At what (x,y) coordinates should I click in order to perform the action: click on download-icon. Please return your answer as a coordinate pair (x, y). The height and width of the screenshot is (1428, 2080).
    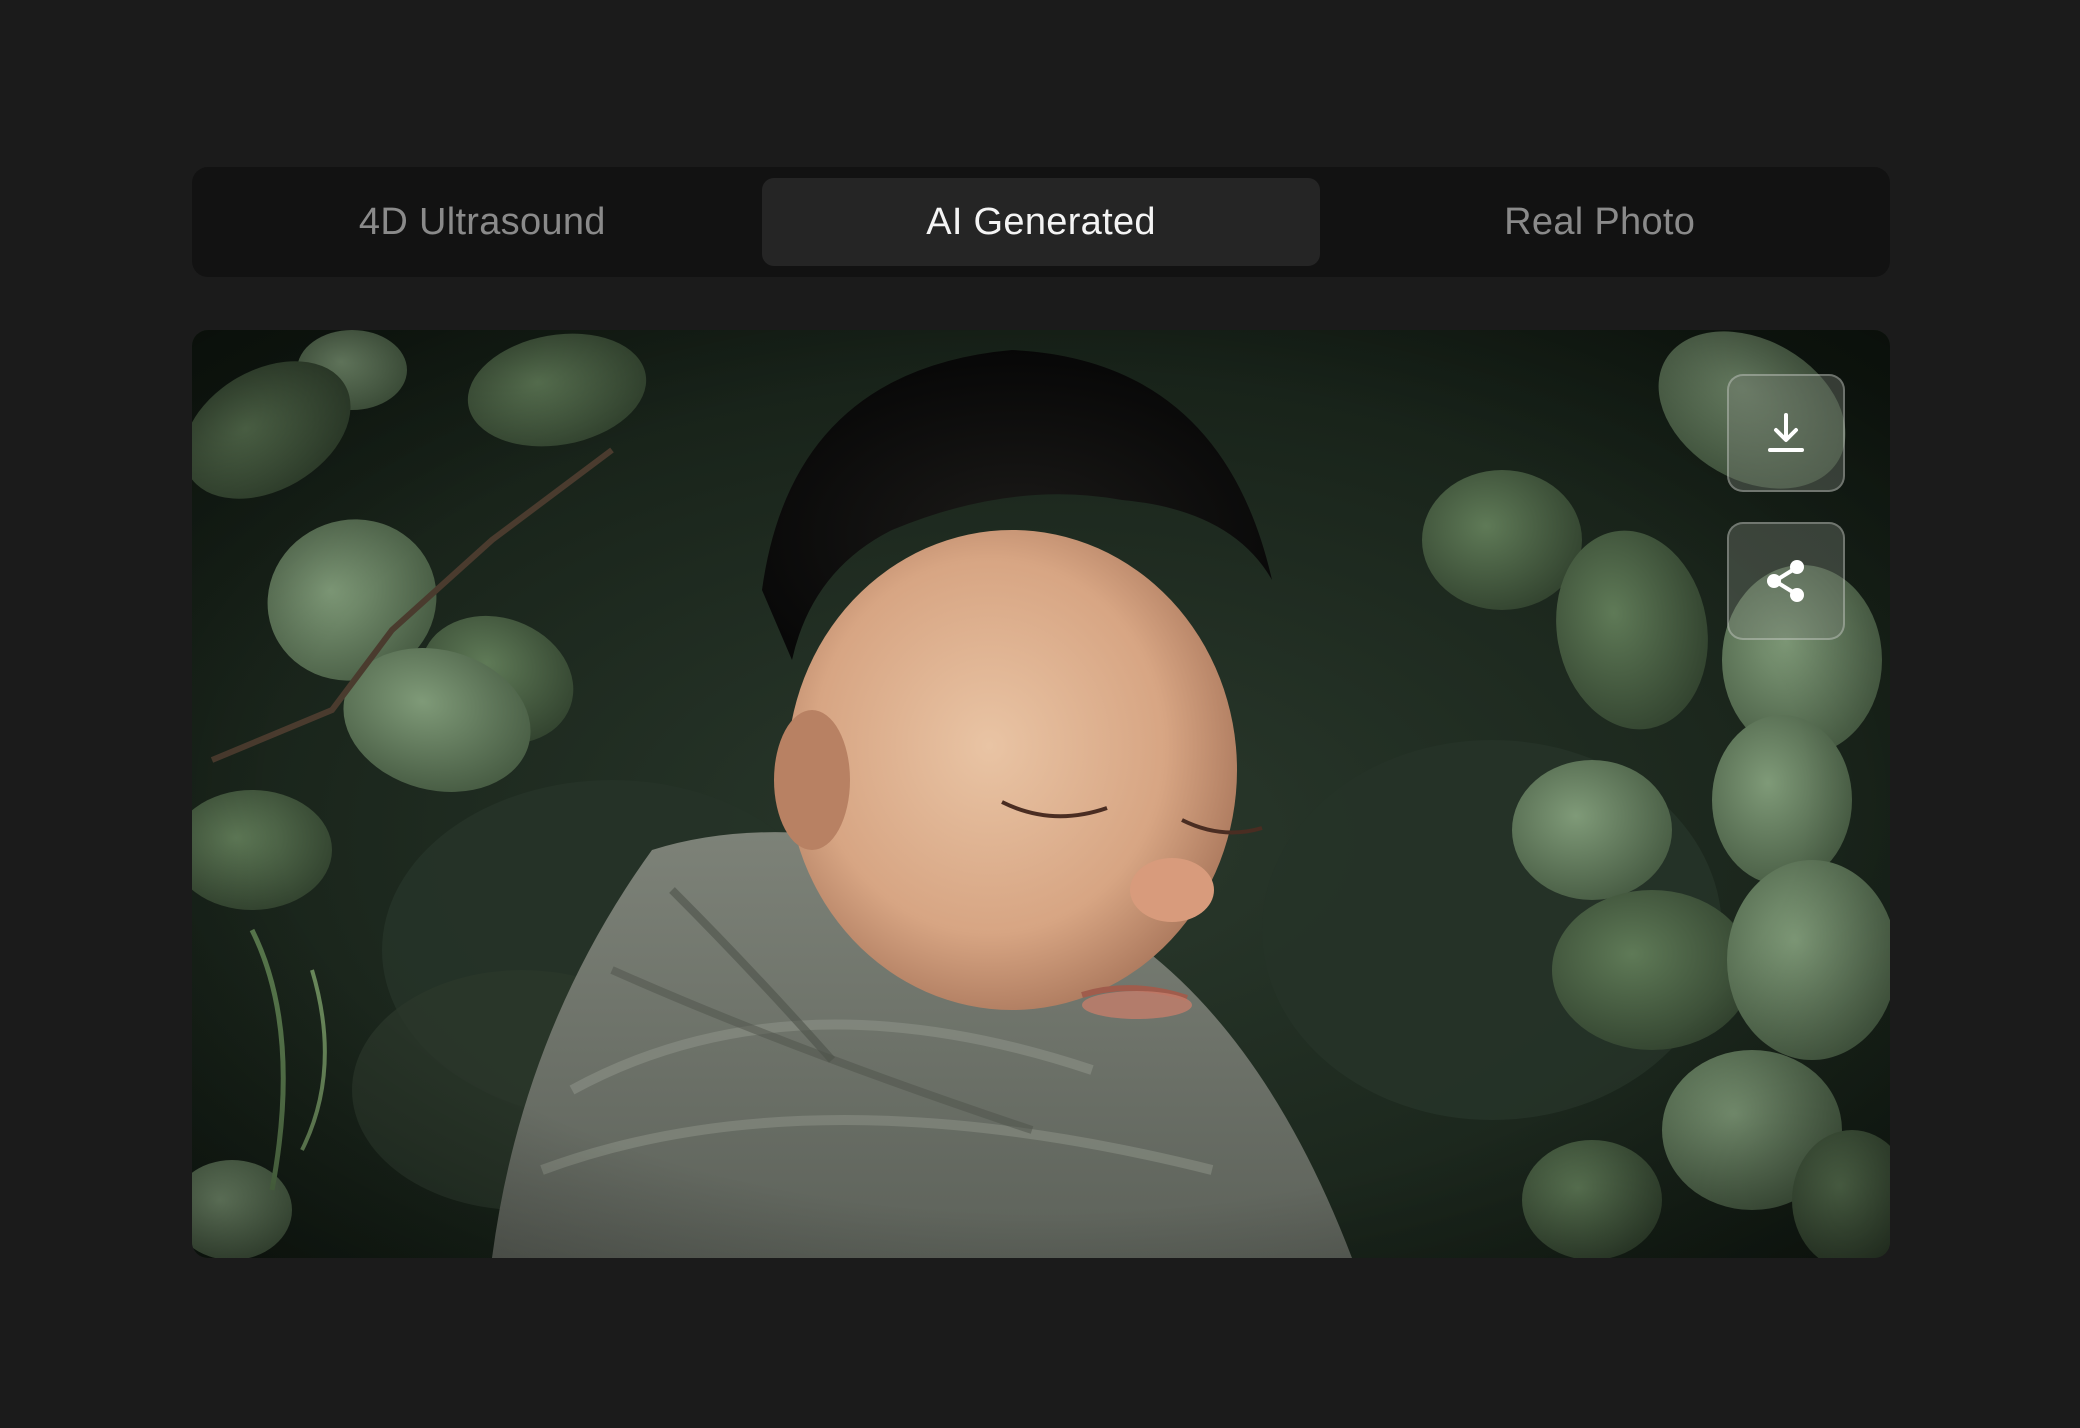
    Looking at the image, I should click on (1786, 432).